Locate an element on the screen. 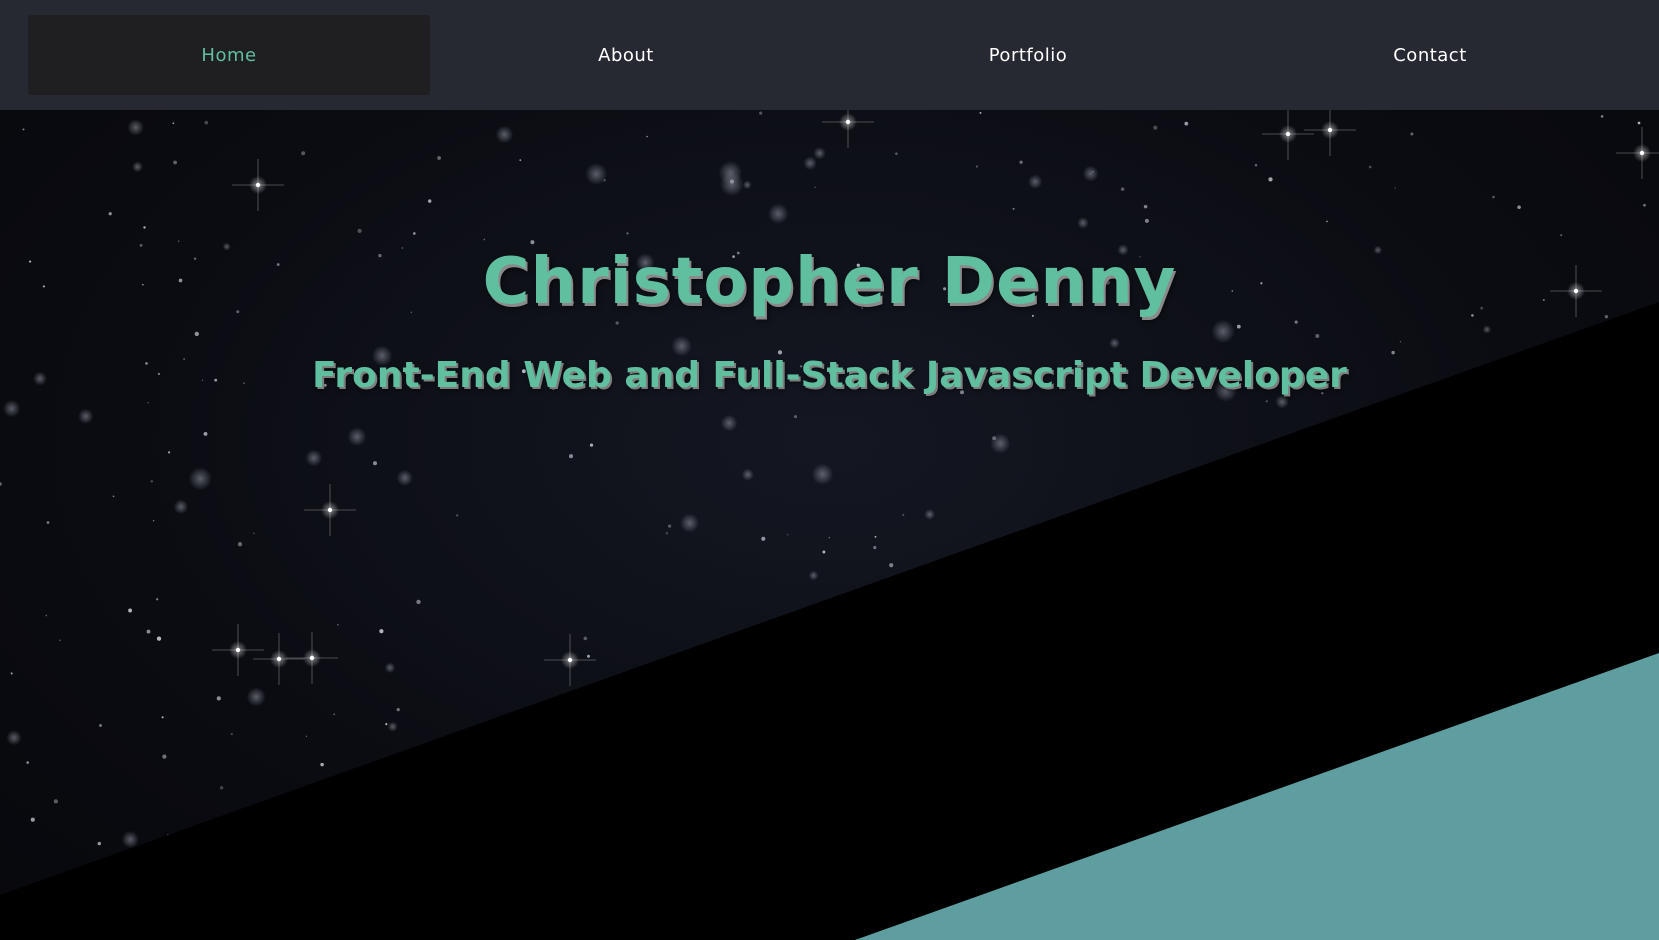  nav-item-home: Home is located at coordinates (229, 55).